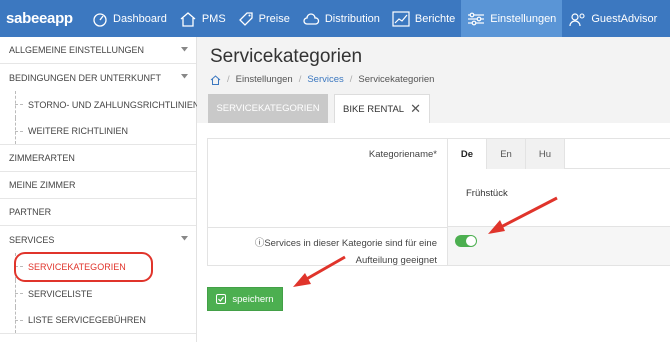  Describe the element at coordinates (83, 267) in the screenshot. I see `highlight-annotation` at that location.